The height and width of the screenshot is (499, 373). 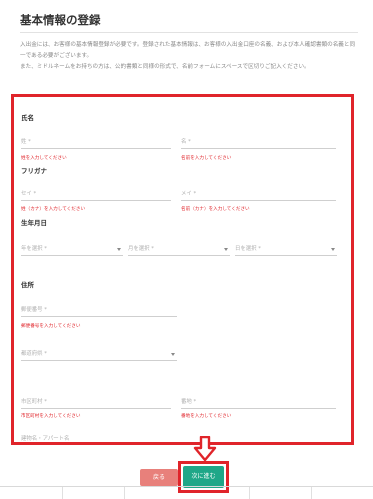 I want to click on last-name-kana-placeholder: セイ *, so click(x=29, y=194).